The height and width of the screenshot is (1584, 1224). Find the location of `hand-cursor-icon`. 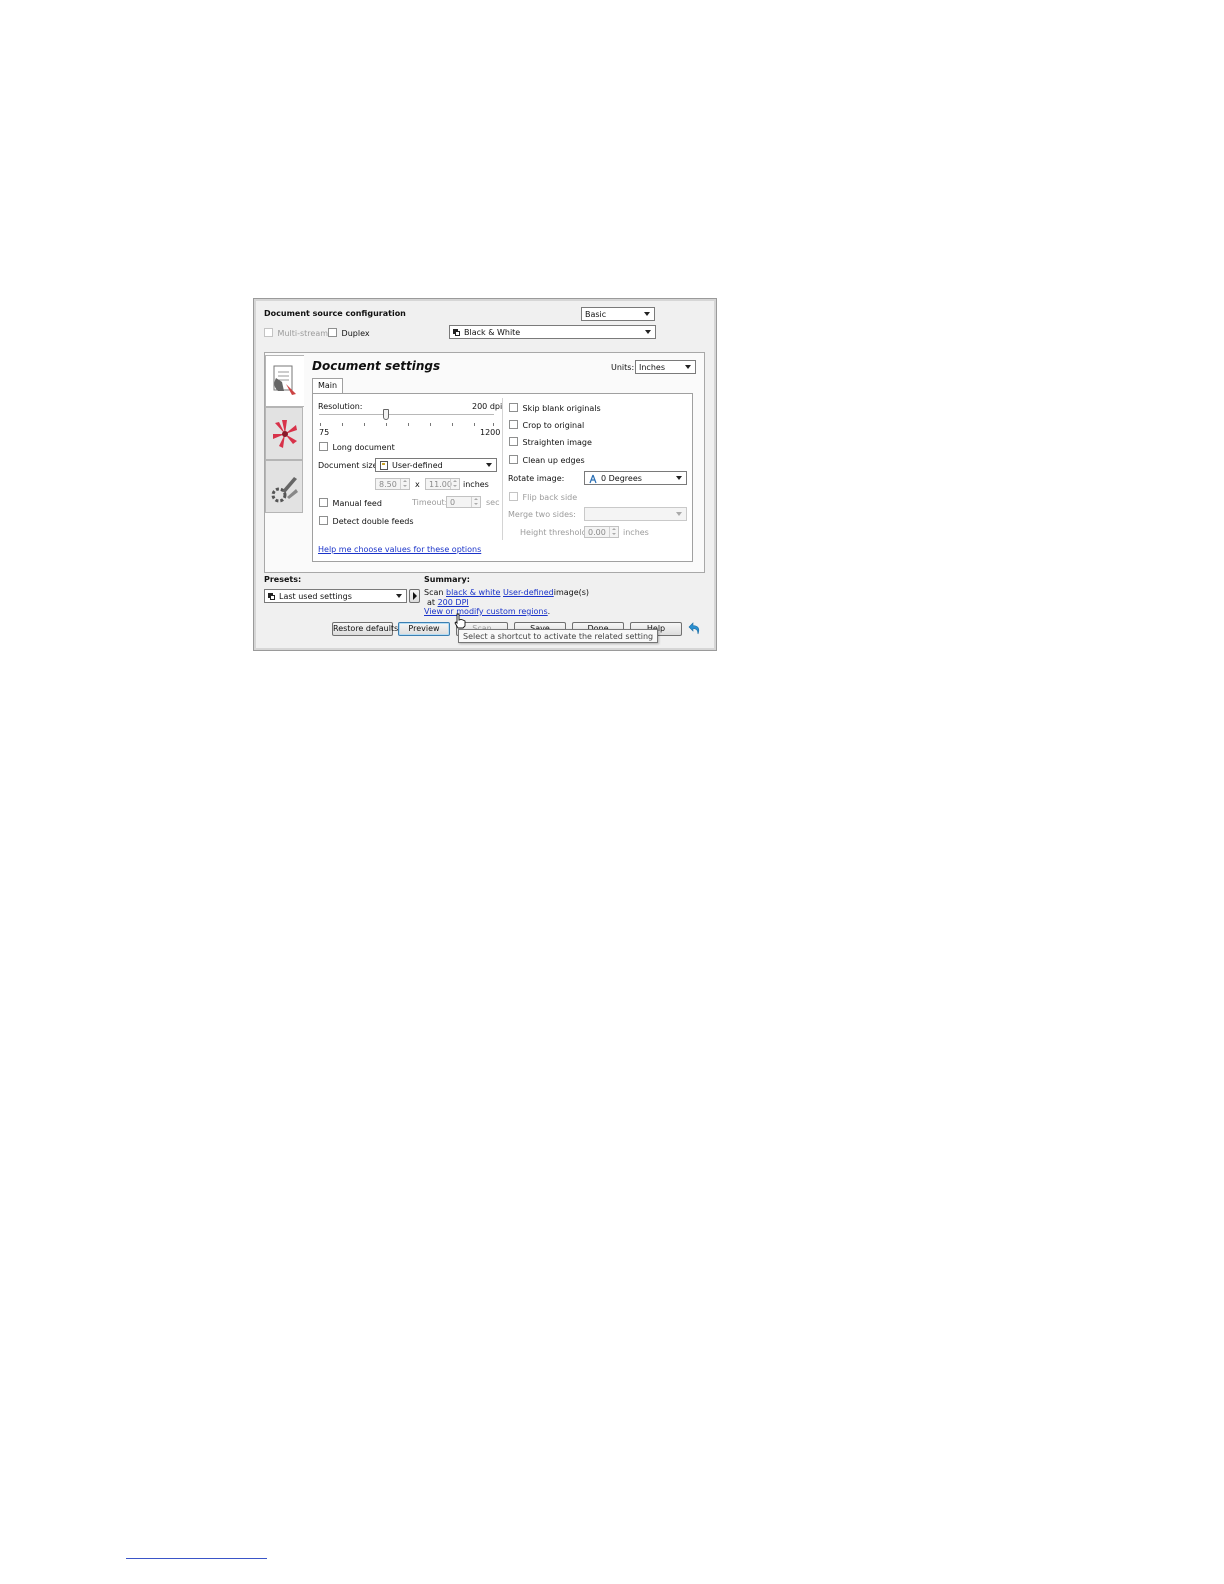

hand-cursor-icon is located at coordinates (460, 621).